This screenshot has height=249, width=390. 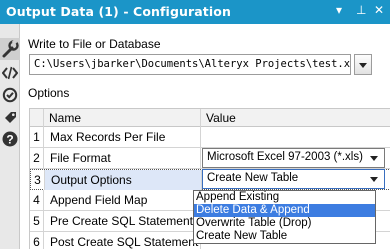 I want to click on option-overwrite-table: Overwrite Table (Drop), so click(x=284, y=223).